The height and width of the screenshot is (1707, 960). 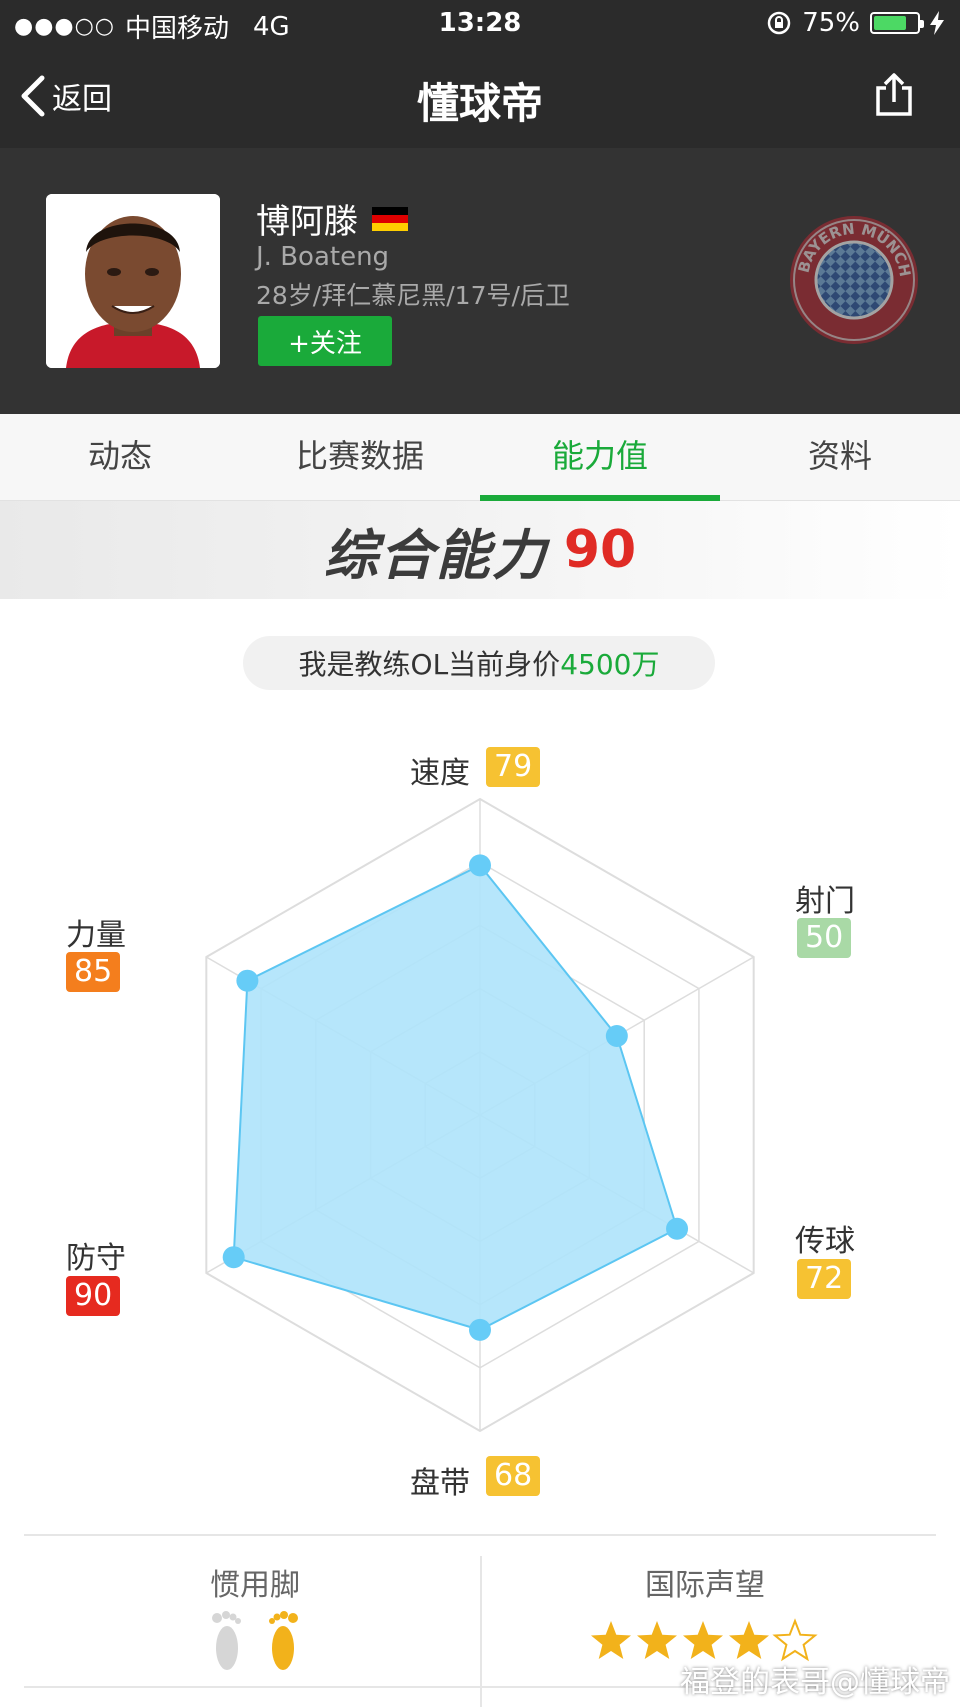 I want to click on radar-badge-speed: 79, so click(x=513, y=767).